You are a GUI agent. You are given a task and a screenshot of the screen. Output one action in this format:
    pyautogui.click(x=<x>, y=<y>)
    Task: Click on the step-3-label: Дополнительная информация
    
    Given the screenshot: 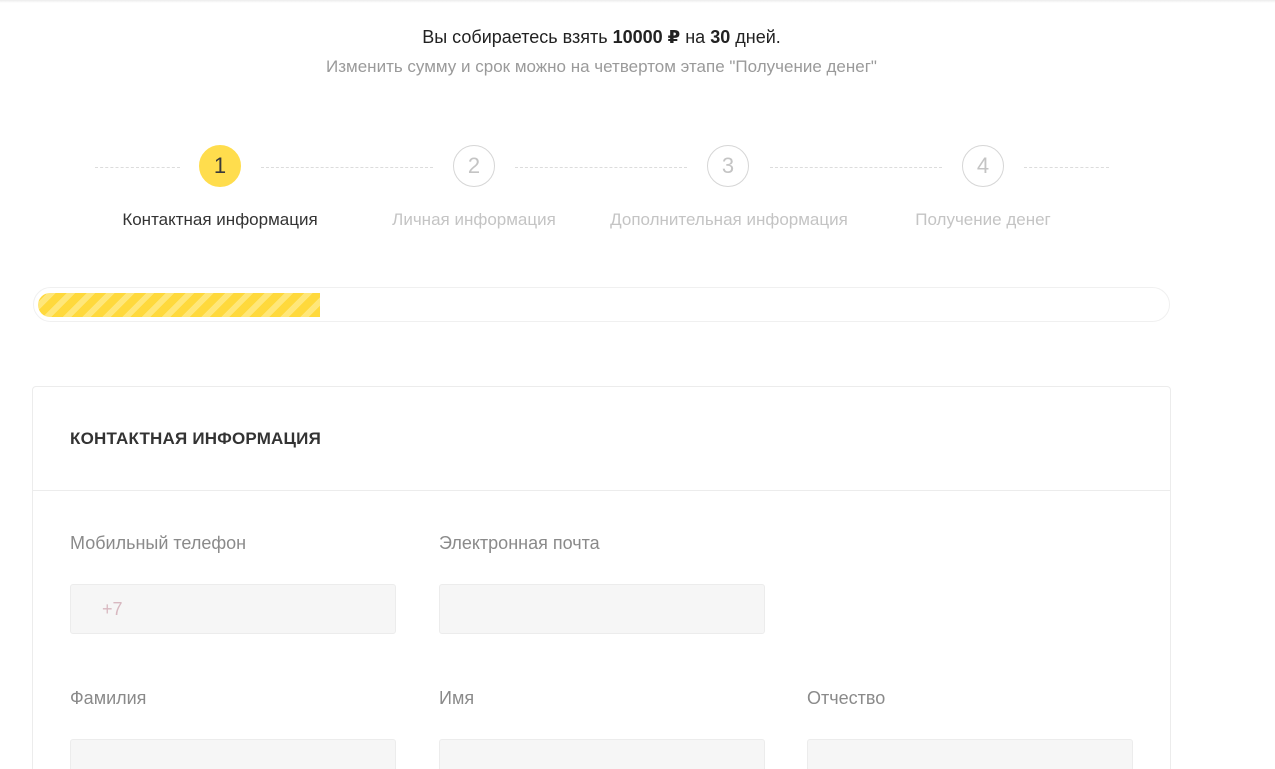 What is the action you would take?
    pyautogui.click(x=729, y=219)
    